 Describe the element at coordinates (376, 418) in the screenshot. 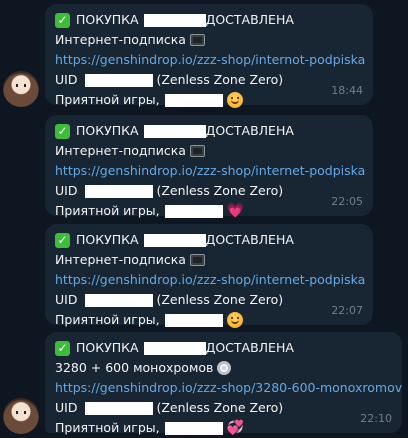

I see `message-time: 22:10` at that location.